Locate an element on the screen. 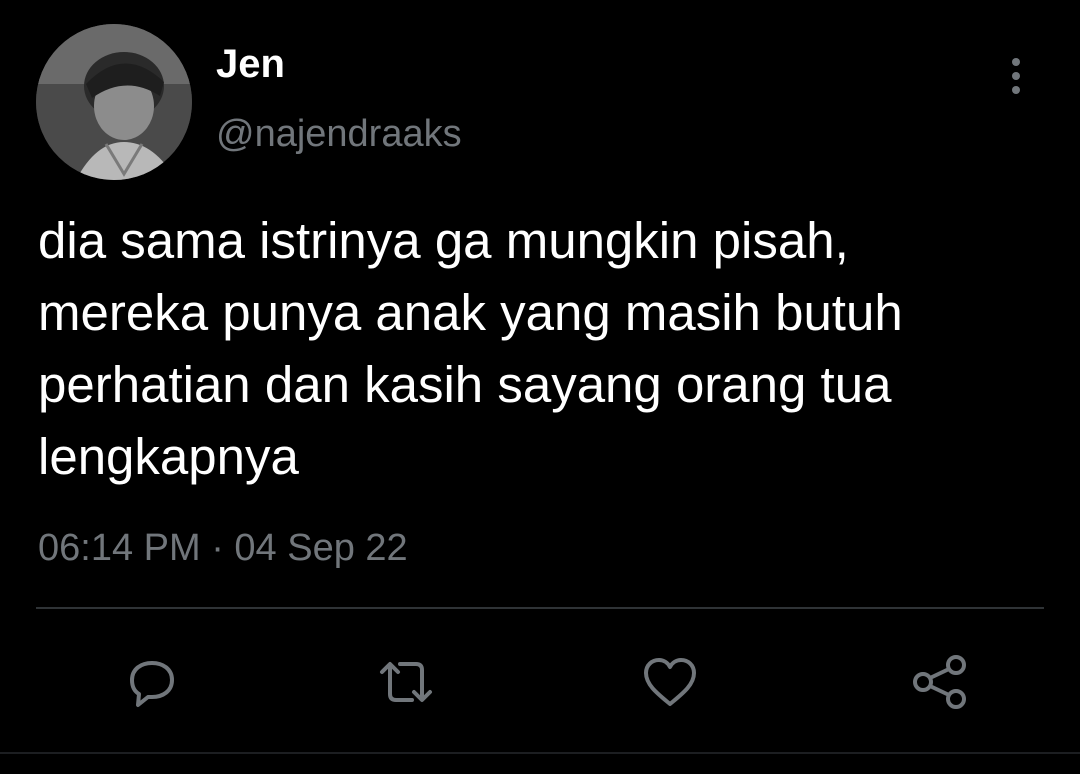 The height and width of the screenshot is (774, 1080). like-button is located at coordinates (670, 682).